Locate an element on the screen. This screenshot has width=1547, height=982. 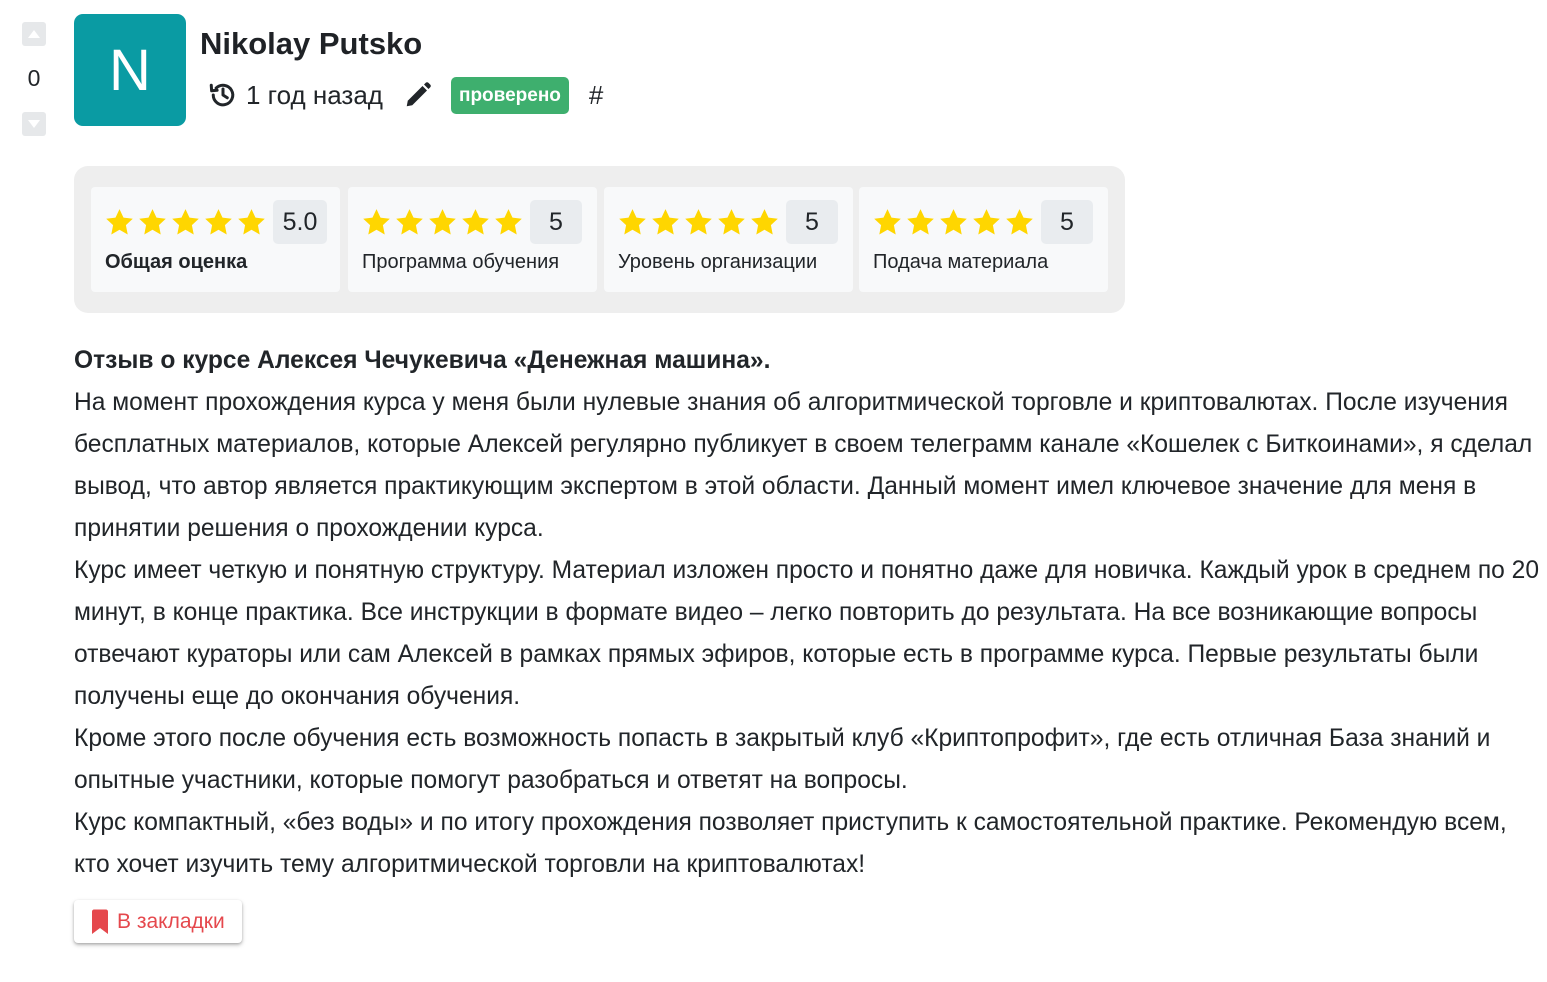
downvote-button is located at coordinates (34, 124).